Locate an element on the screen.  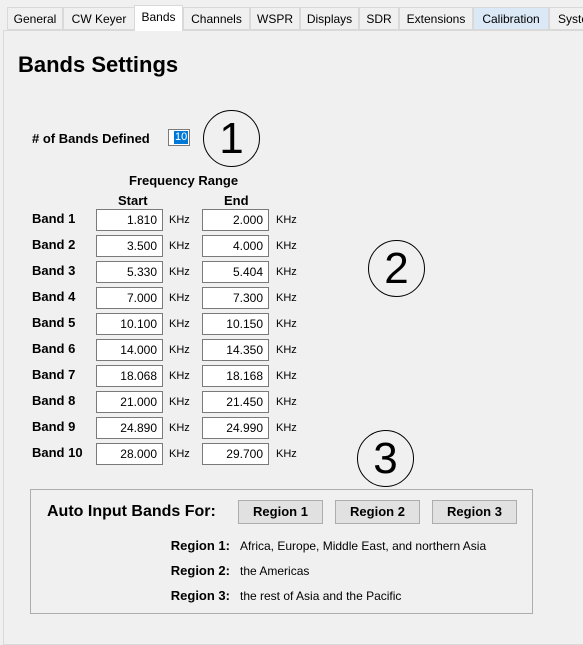
band-row: Band 6 14.000 KHz 14.350 KHz is located at coordinates (165, 350).